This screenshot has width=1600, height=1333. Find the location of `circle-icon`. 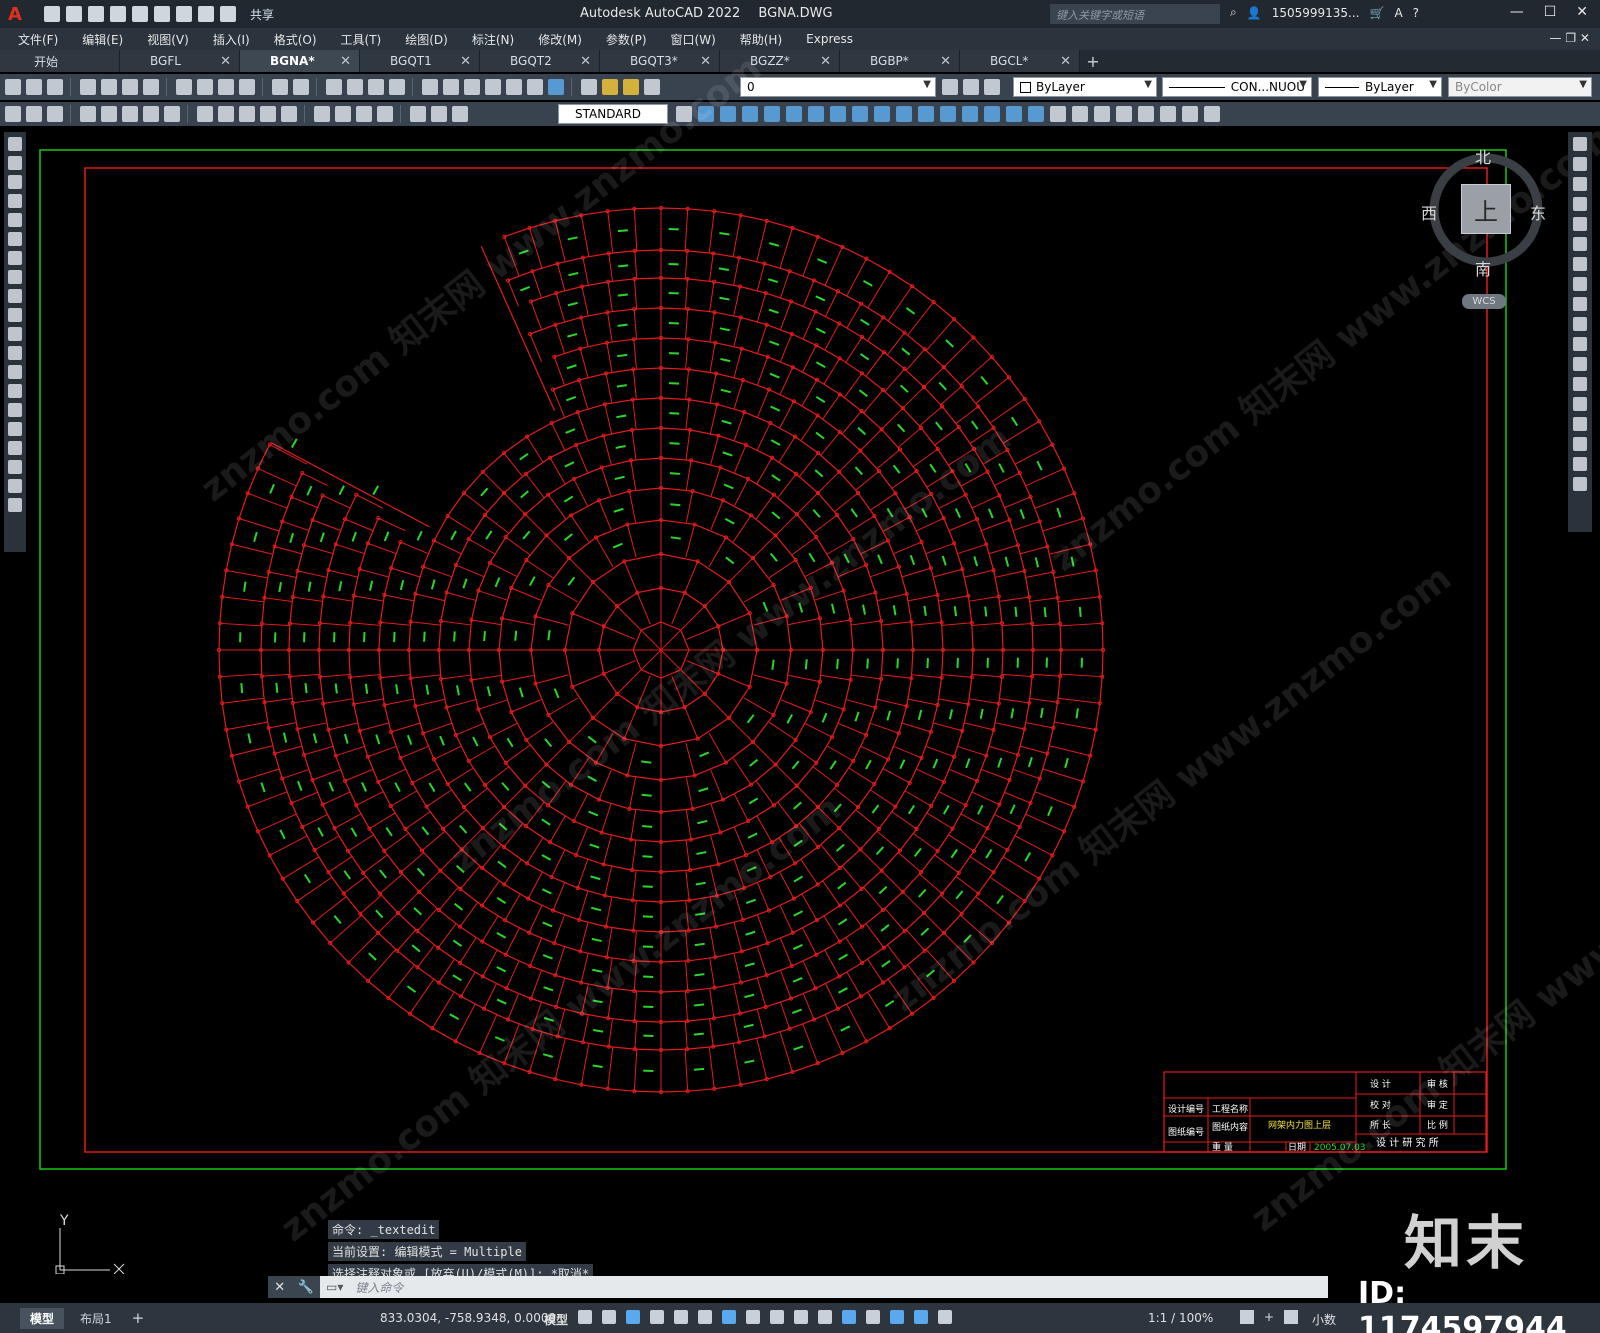

circle-icon is located at coordinates (15, 258).